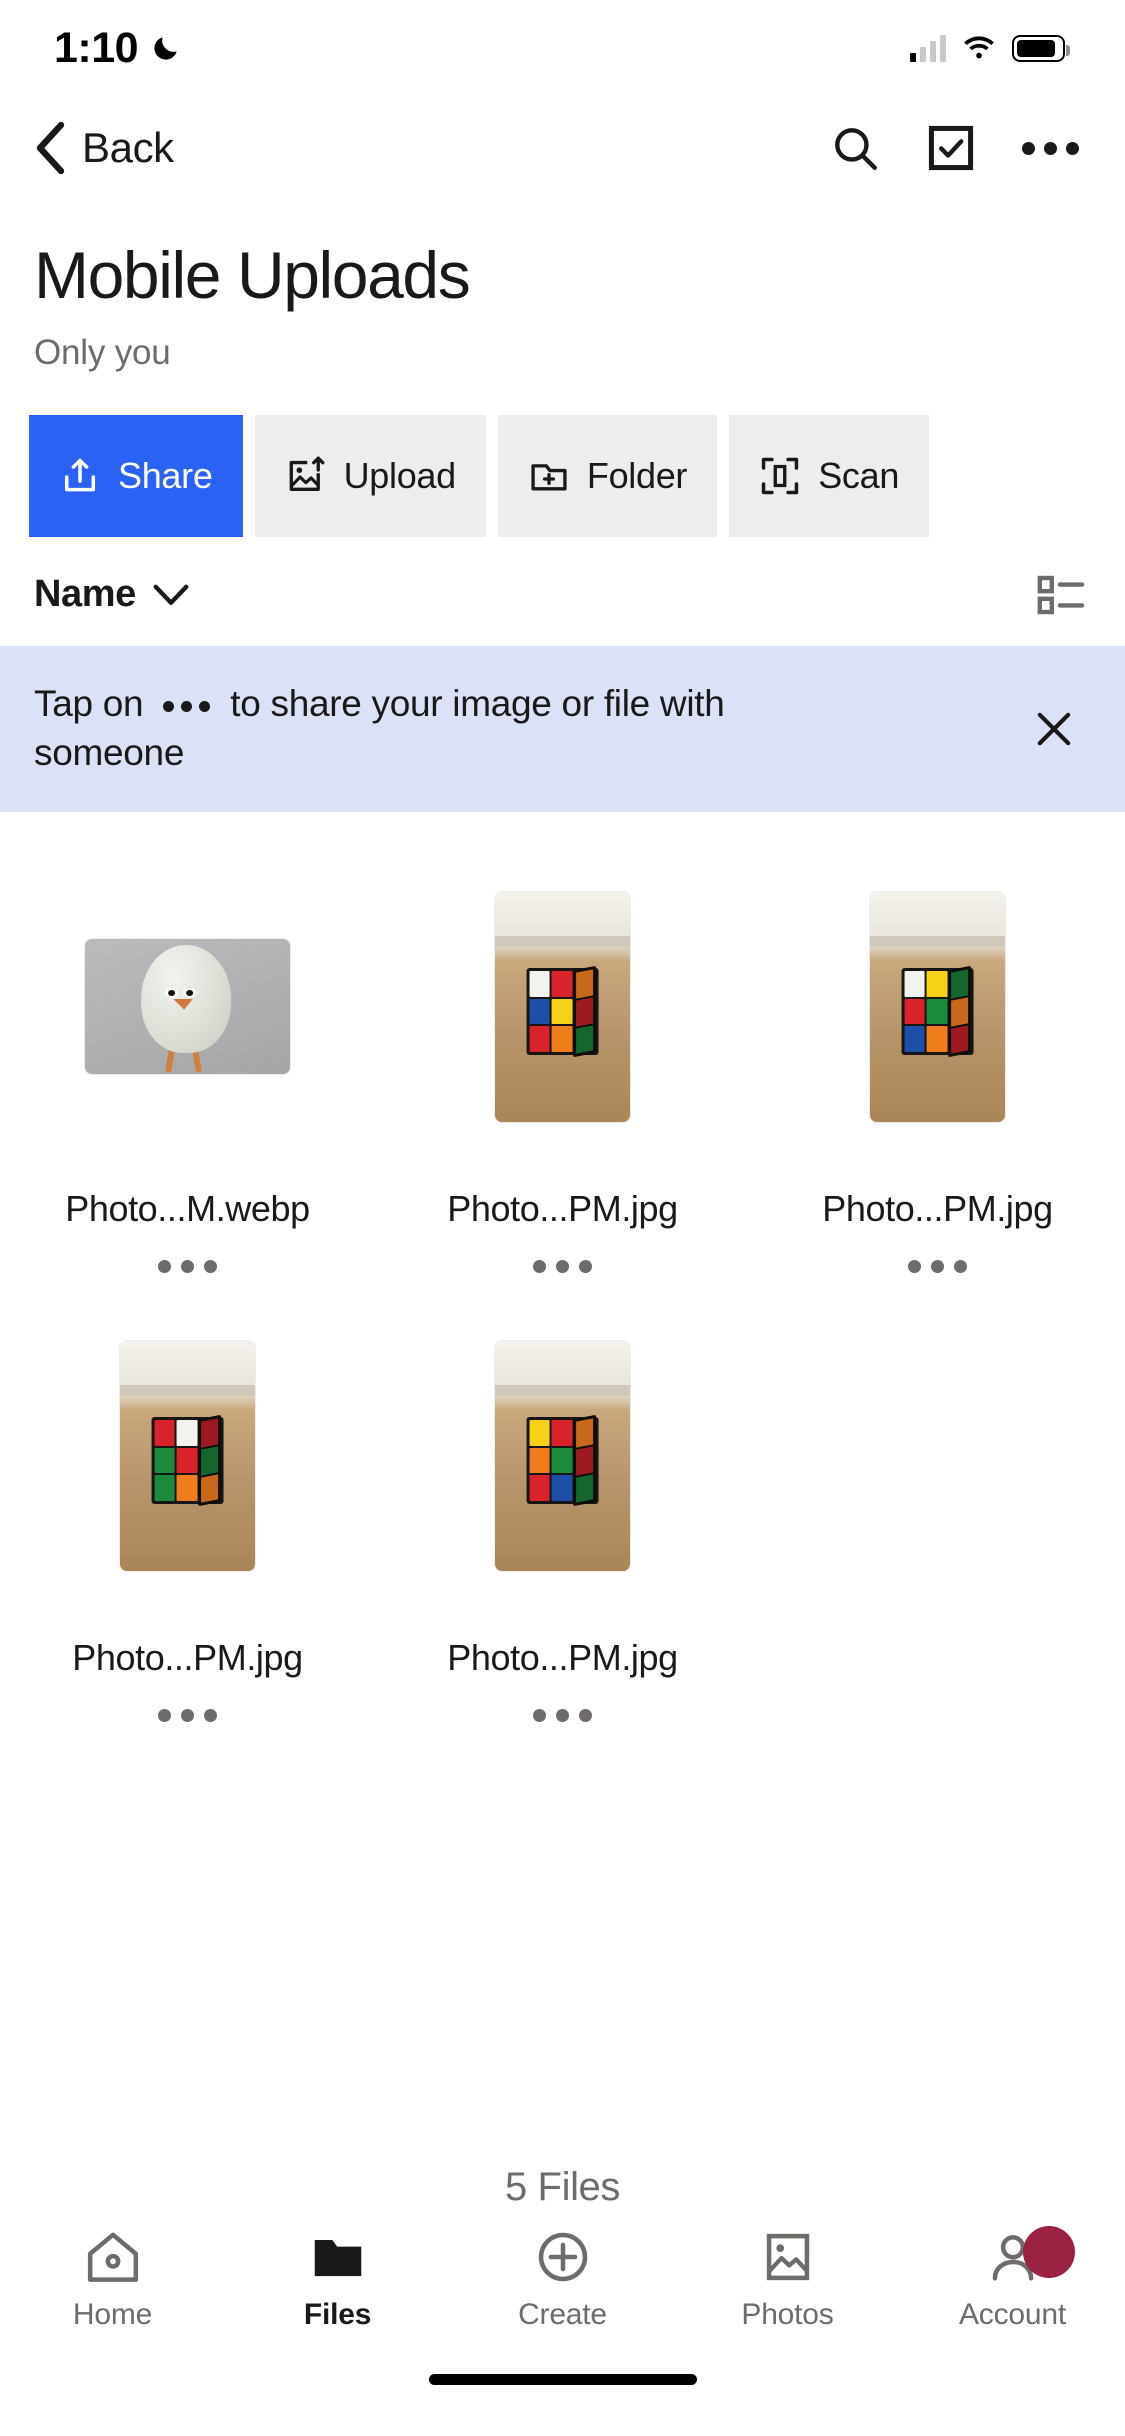 The image size is (1125, 2436). What do you see at coordinates (89, 704) in the screenshot?
I see `banner-text-before: Tap on` at bounding box center [89, 704].